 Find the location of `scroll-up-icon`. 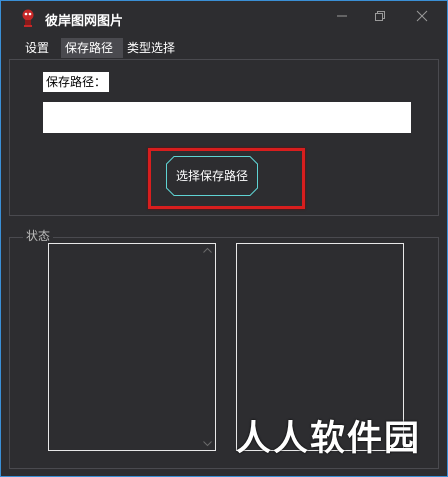

scroll-up-icon is located at coordinates (207, 250).